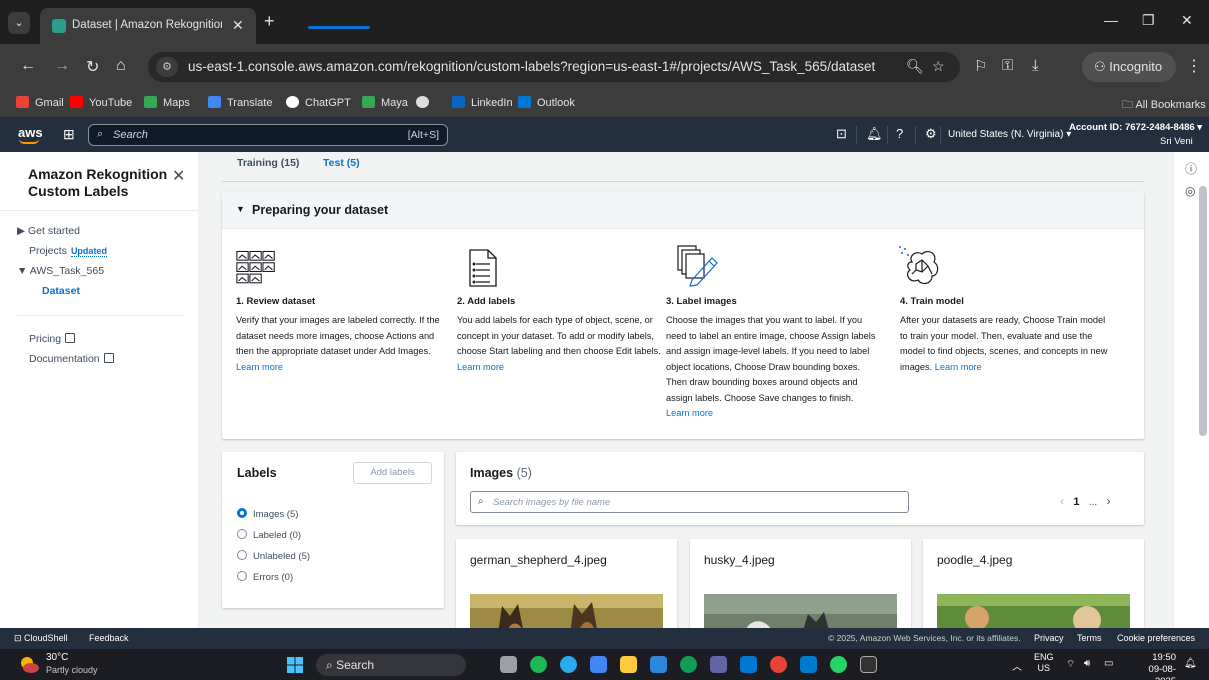  Describe the element at coordinates (341, 163) in the screenshot. I see `tab-test: Test (5)` at that location.